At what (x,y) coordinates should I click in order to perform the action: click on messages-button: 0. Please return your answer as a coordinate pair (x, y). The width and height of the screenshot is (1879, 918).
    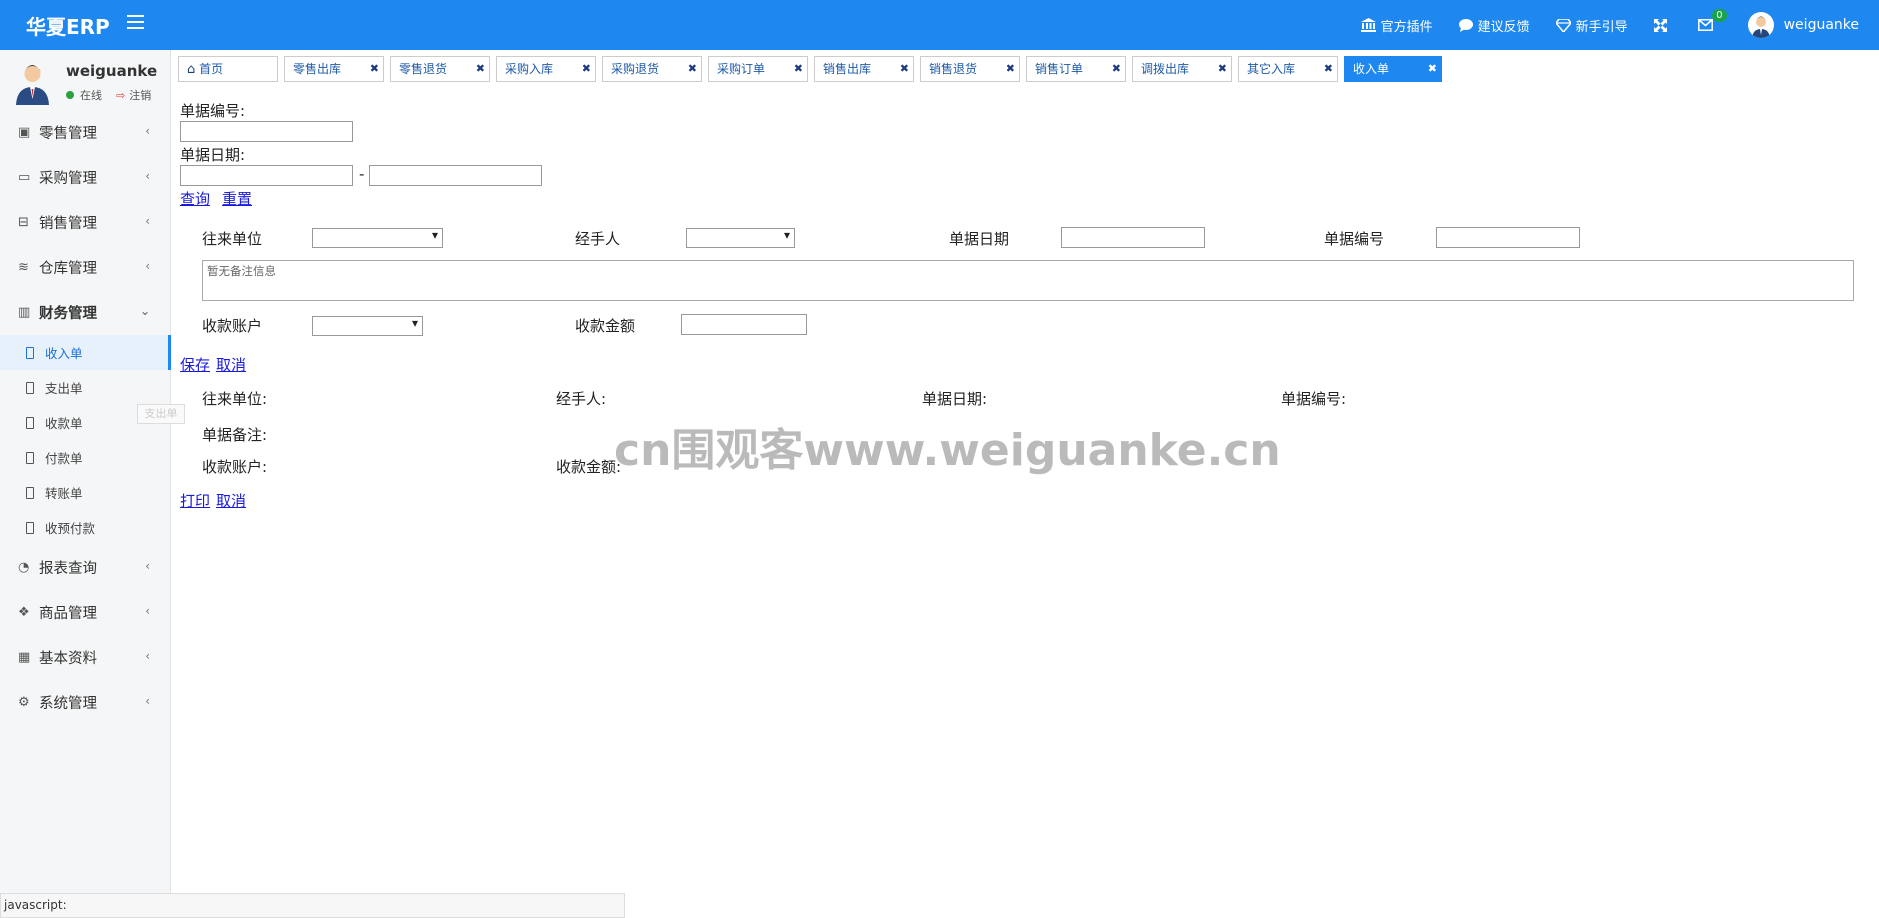
    Looking at the image, I should click on (1712, 20).